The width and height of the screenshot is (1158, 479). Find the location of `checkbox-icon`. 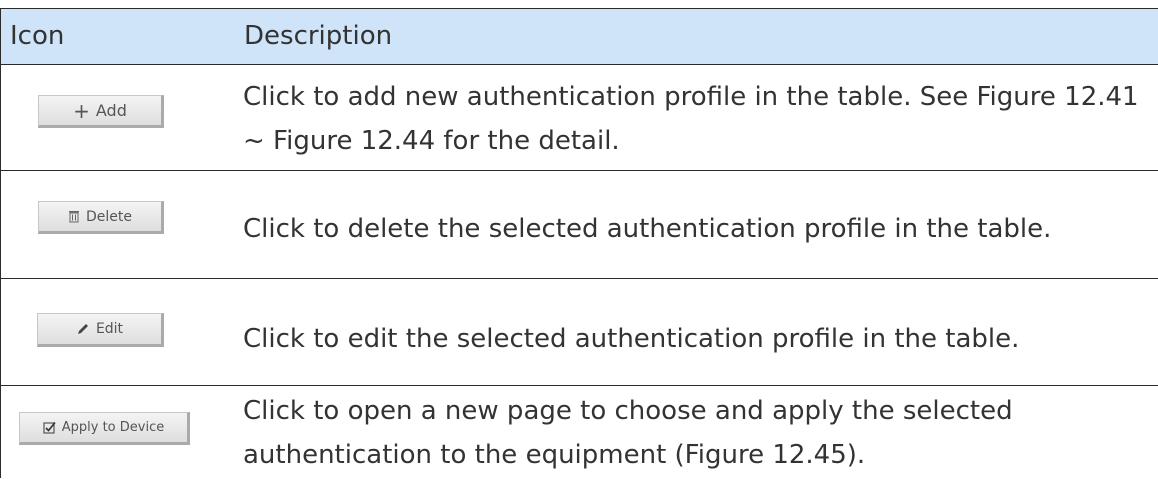

checkbox-icon is located at coordinates (49, 427).